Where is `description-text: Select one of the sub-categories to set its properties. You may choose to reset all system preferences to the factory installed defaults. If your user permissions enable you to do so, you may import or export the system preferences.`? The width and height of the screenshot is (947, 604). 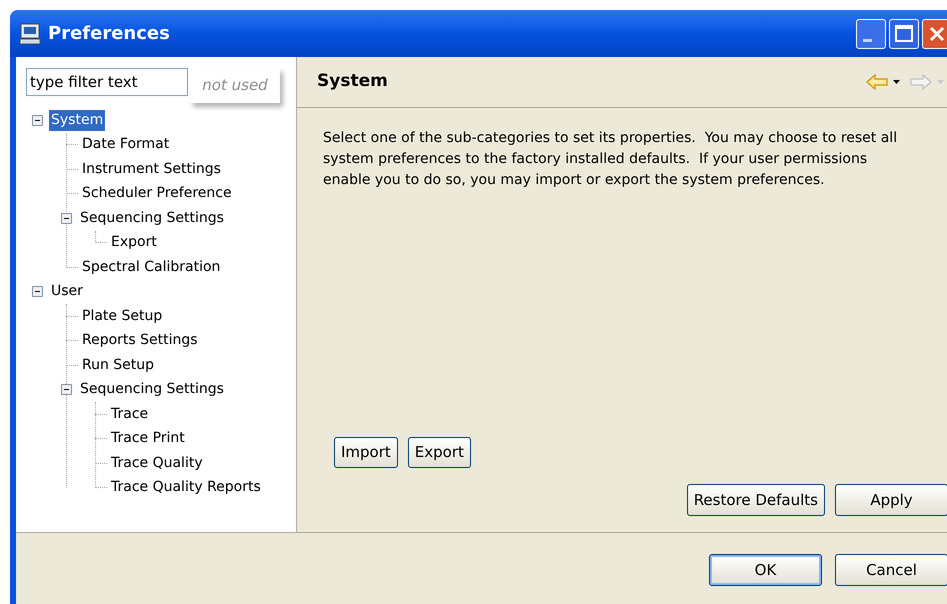
description-text: Select one of the sub-categories to set its properties. You may choose to reset all system preferences to the factory installed defaults. If your user permissions enable you to do so, you may import or export the system preferences. is located at coordinates (610, 159).